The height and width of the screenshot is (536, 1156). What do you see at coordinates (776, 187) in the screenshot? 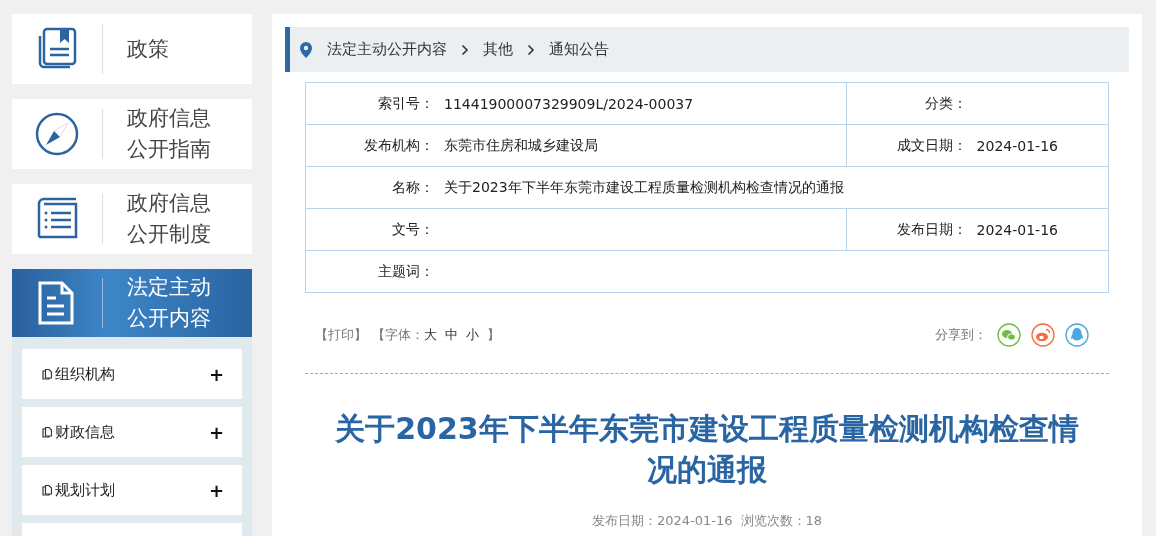
I see `field-value: 关于2023年下半年东莞市建设工程质量检测机构检查情况的通报` at bounding box center [776, 187].